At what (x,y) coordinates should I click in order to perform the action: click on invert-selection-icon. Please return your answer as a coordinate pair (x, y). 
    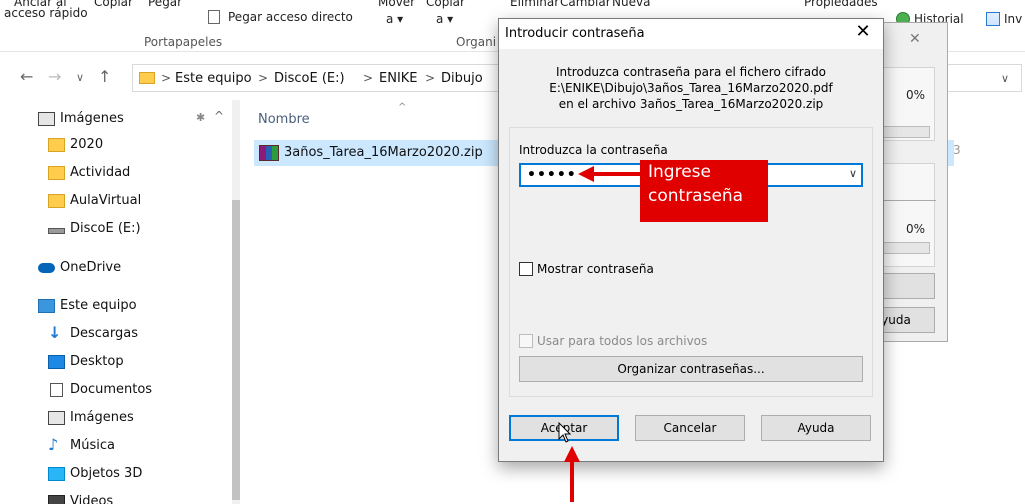
    Looking at the image, I should click on (993, 19).